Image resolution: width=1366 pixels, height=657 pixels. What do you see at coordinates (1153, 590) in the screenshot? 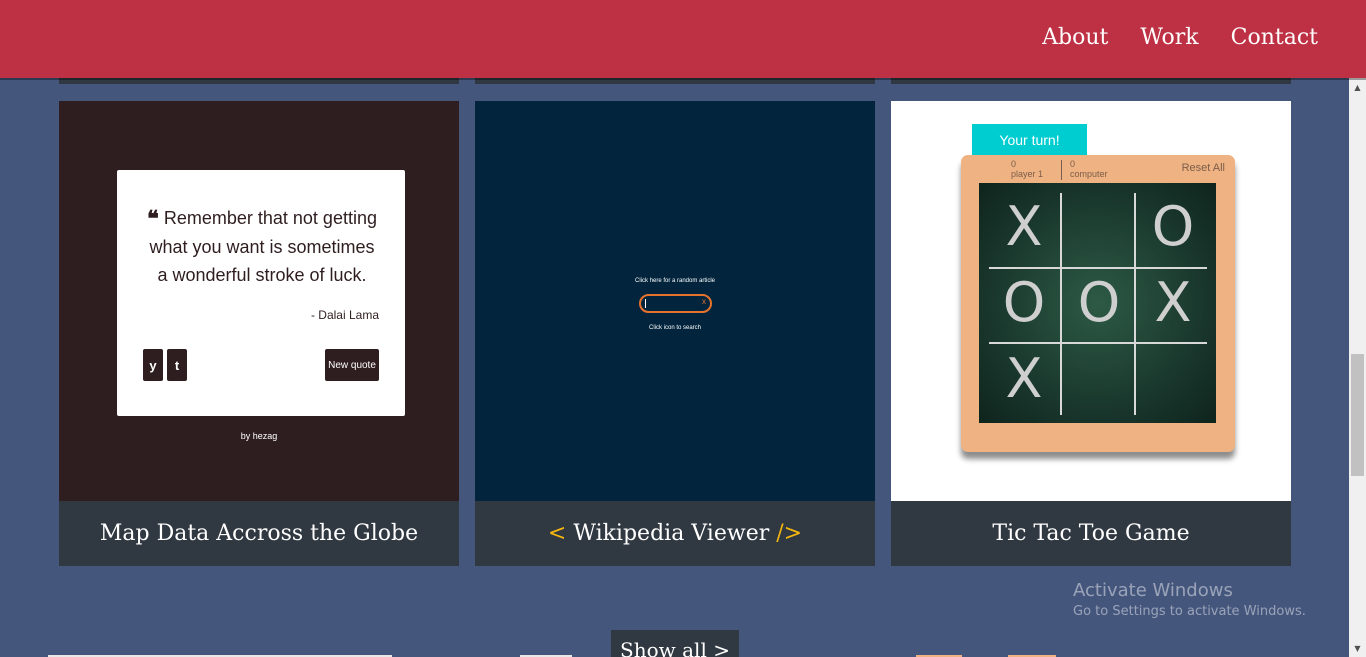
I see `activate-windows-title: Activate Windows` at bounding box center [1153, 590].